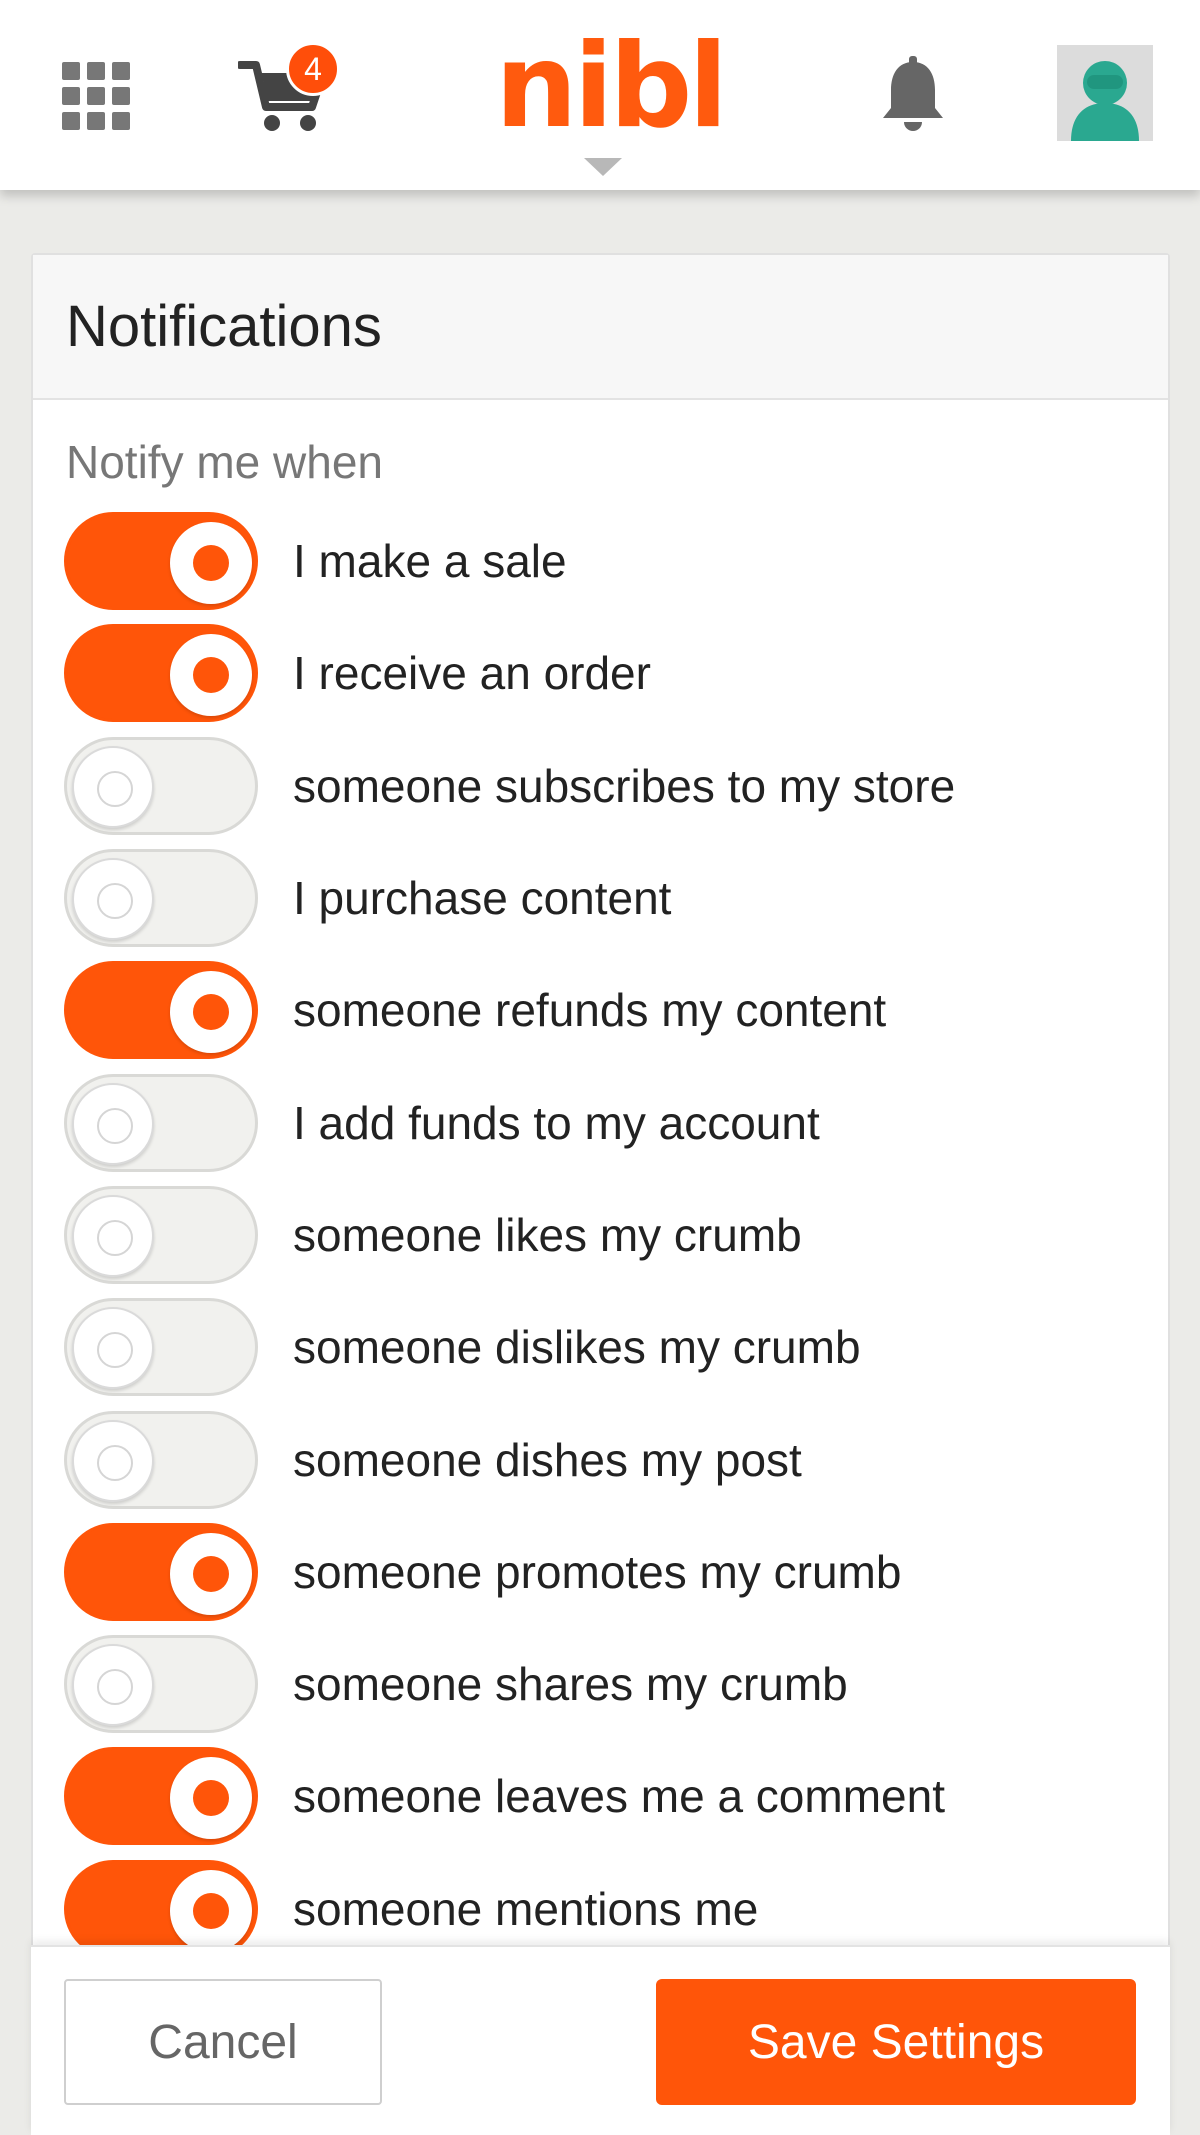 The height and width of the screenshot is (2135, 1200). I want to click on setting-row: someone dislikes my crumb, so click(614, 1347).